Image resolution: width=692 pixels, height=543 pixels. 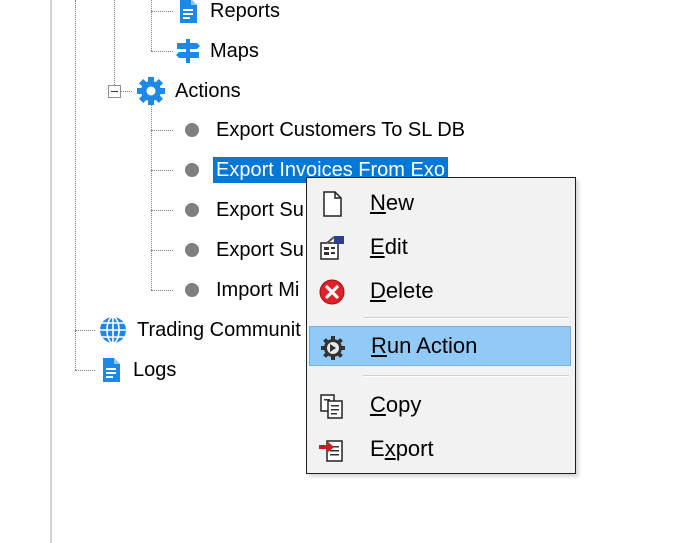 I want to click on signpost-icon, so click(x=188, y=51).